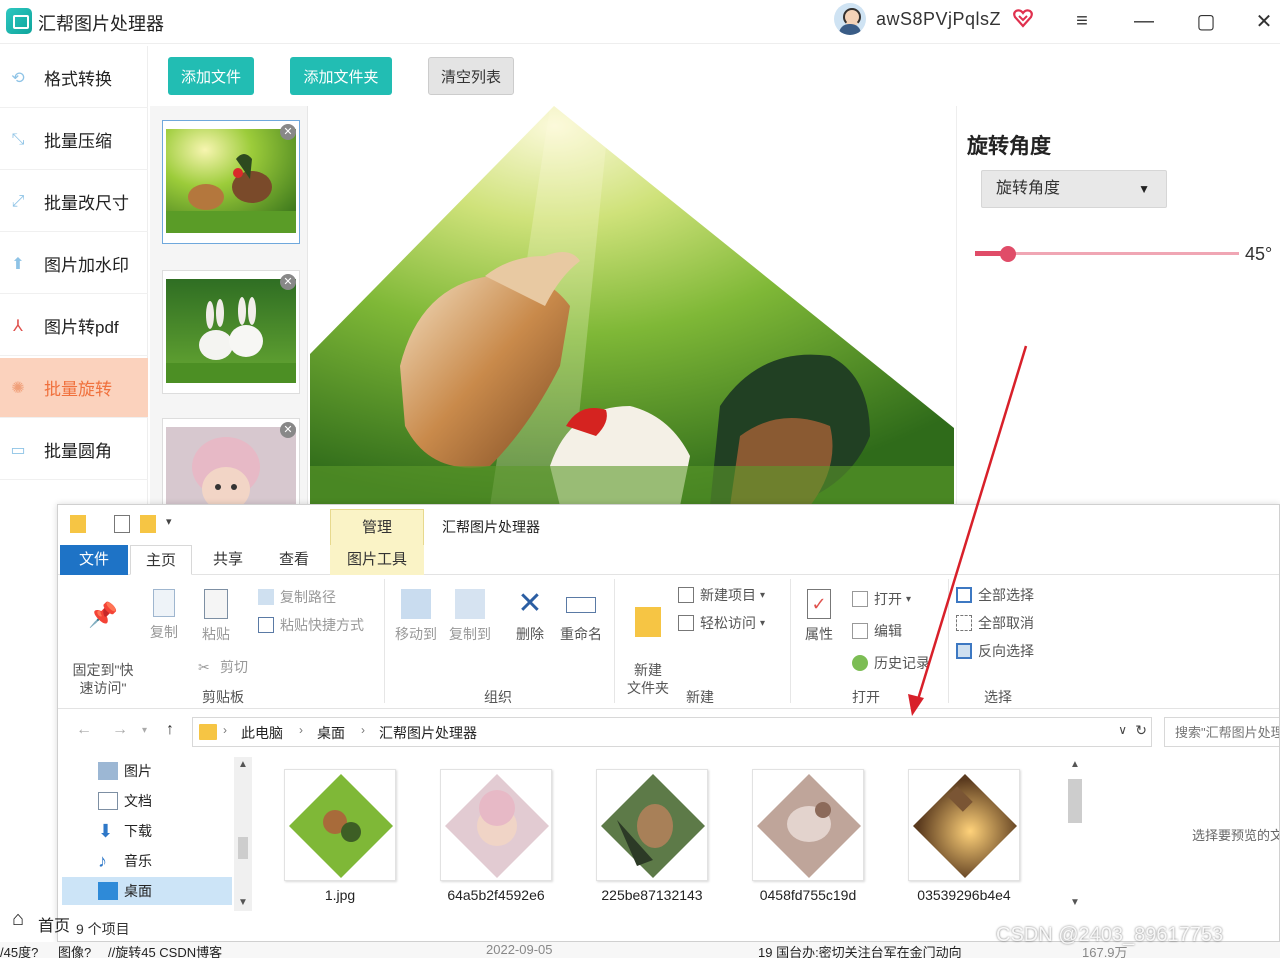 The image size is (1280, 958). I want to click on sidebar-item-rotate: ✺ 批量旋转, so click(74, 388).